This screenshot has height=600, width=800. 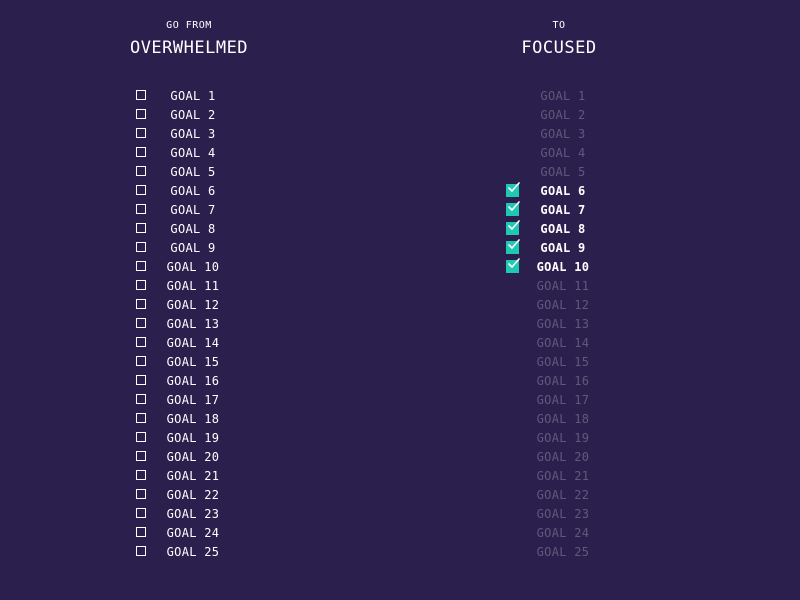 What do you see at coordinates (563, 362) in the screenshot?
I see `goal-label: GOAL 15` at bounding box center [563, 362].